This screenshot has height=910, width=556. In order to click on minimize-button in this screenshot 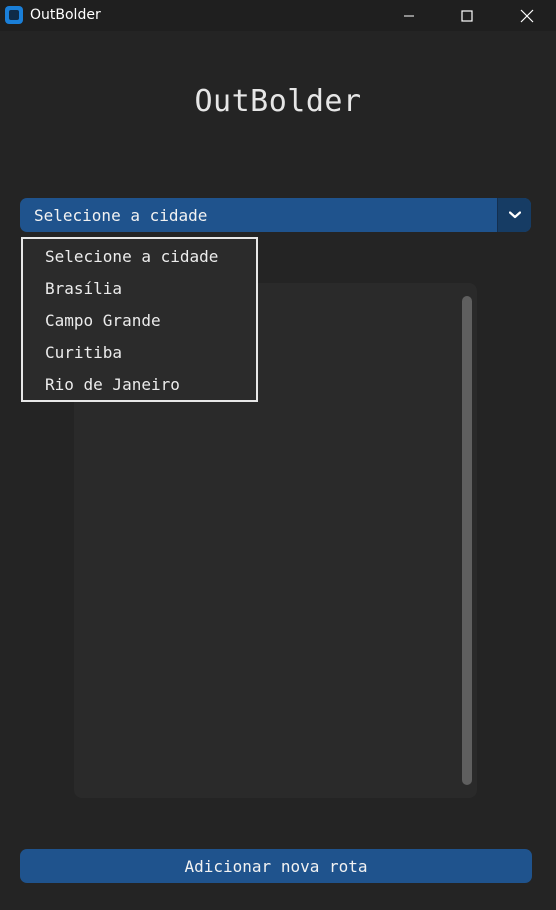, I will do `click(409, 15)`.